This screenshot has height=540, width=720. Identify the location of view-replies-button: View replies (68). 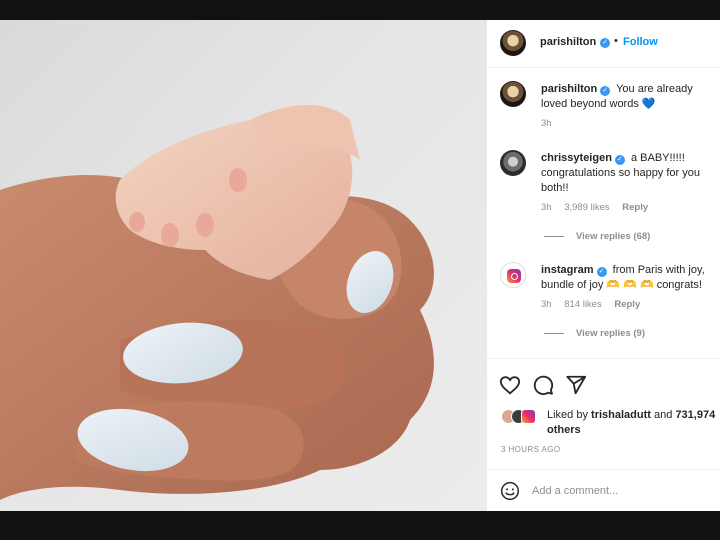
(597, 236).